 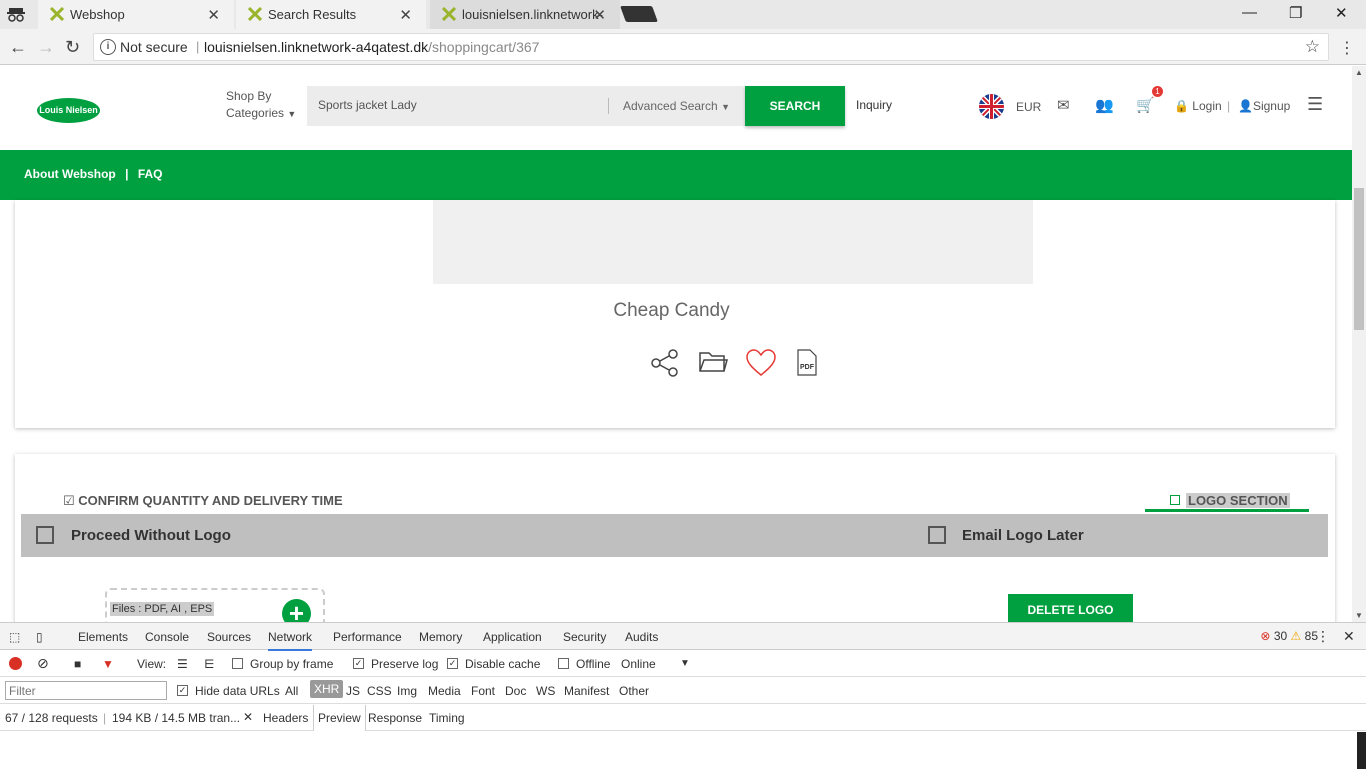 I want to click on site-logo: Louis Nielsen, so click(x=68, y=110).